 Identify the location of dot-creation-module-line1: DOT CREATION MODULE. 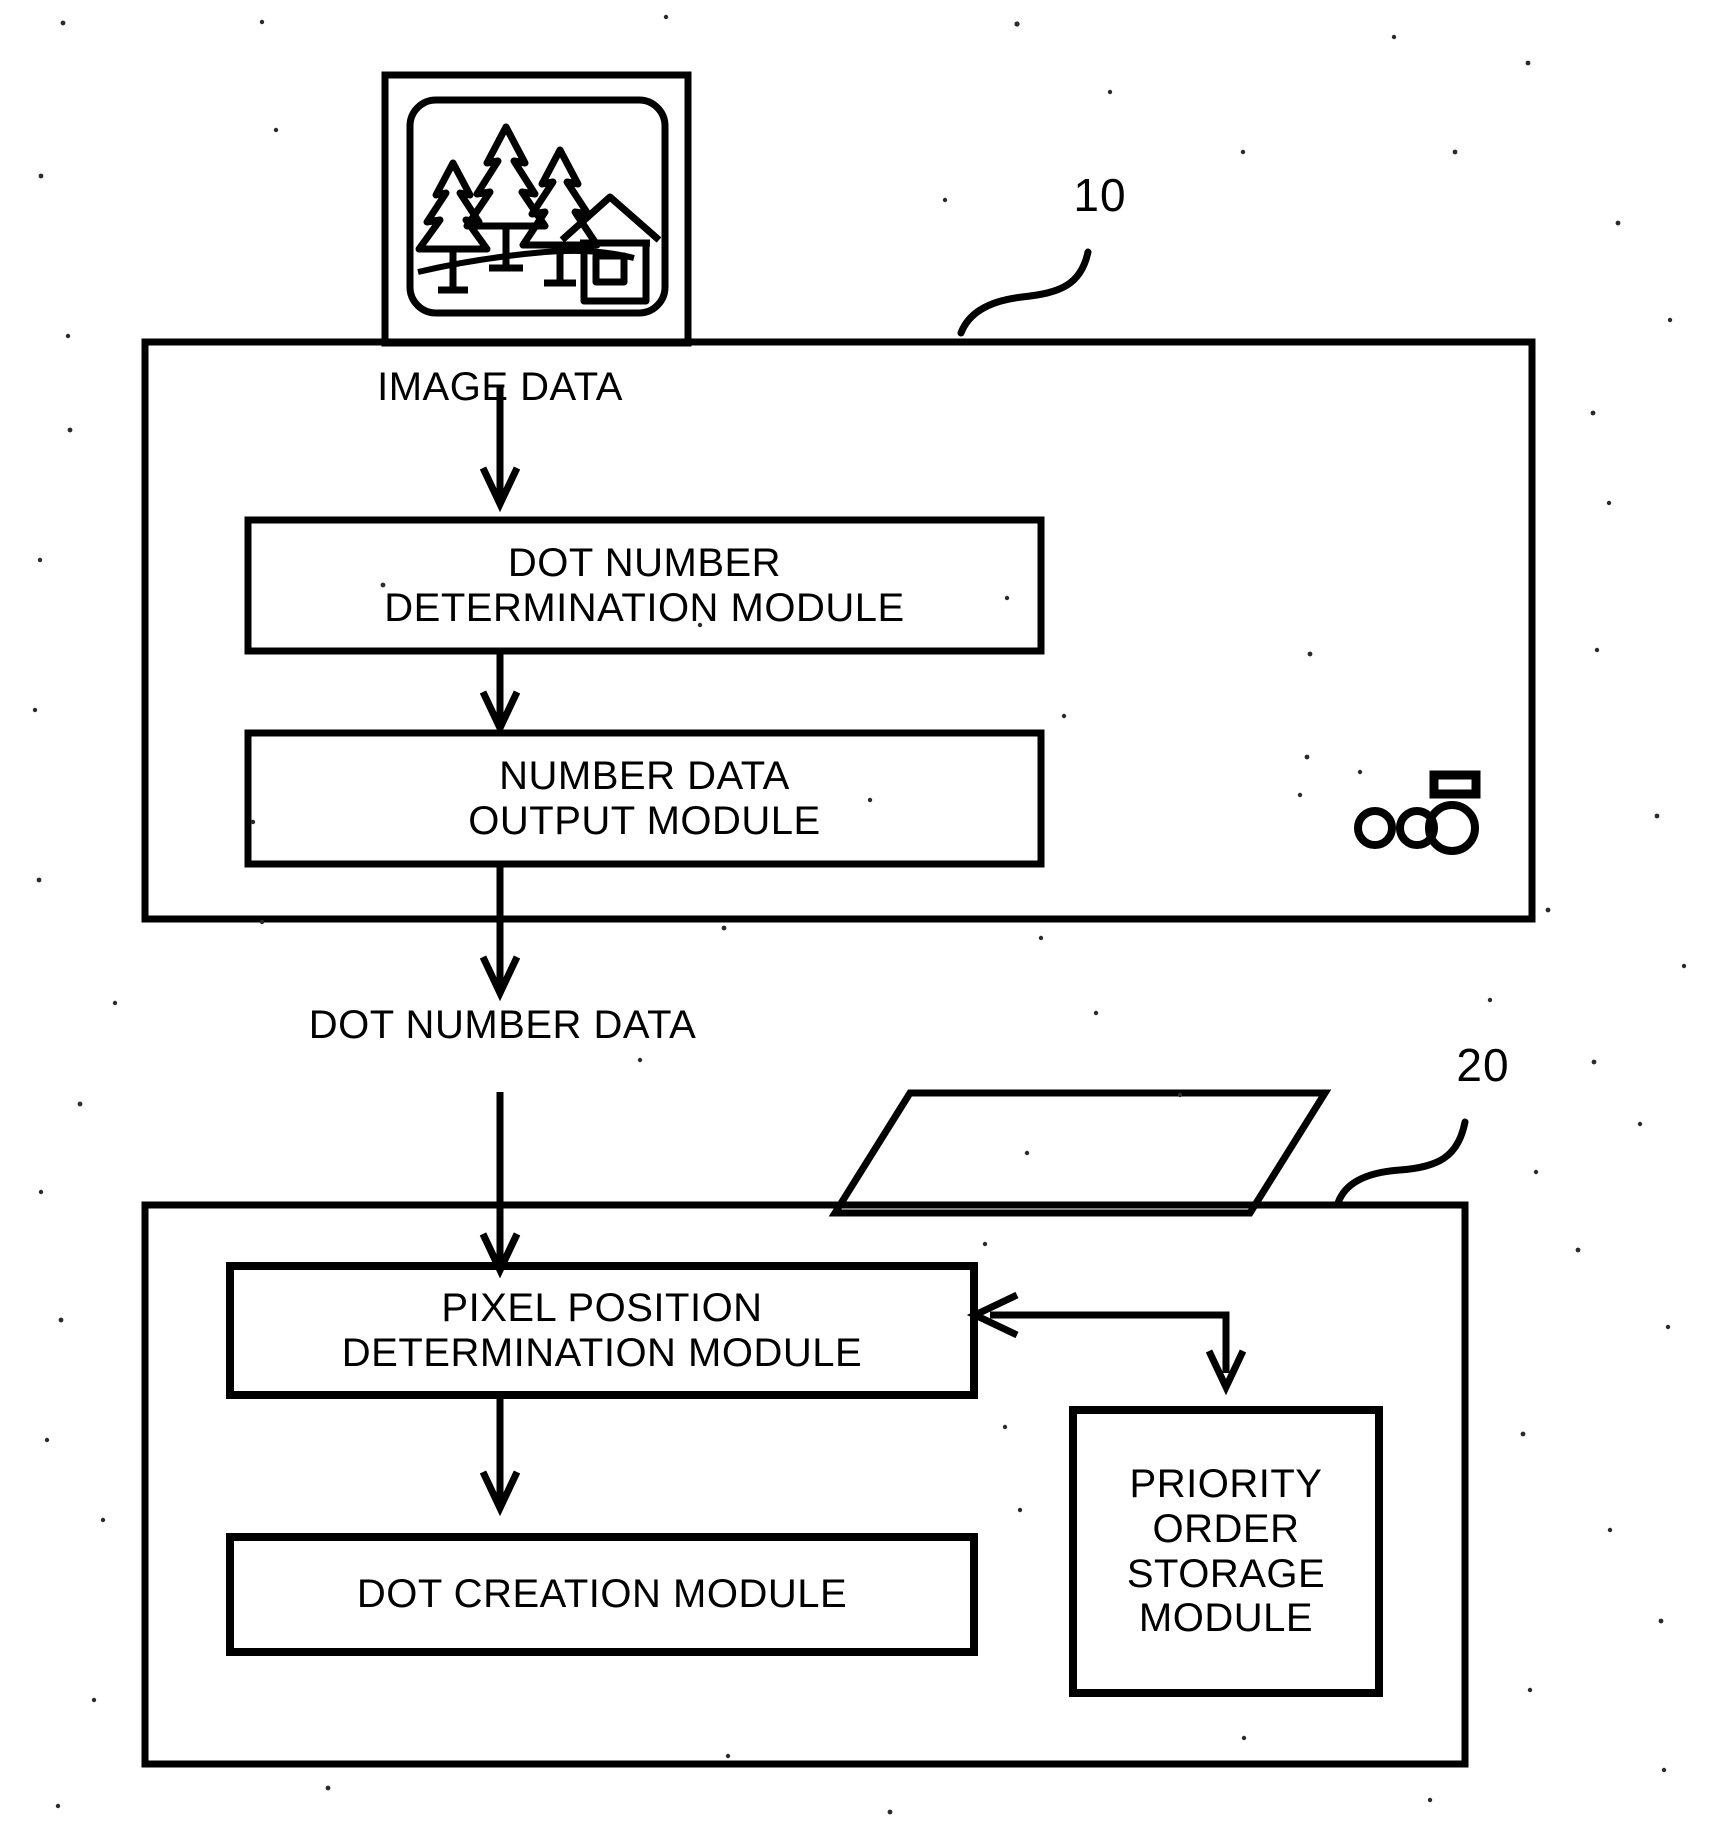
(602, 1594).